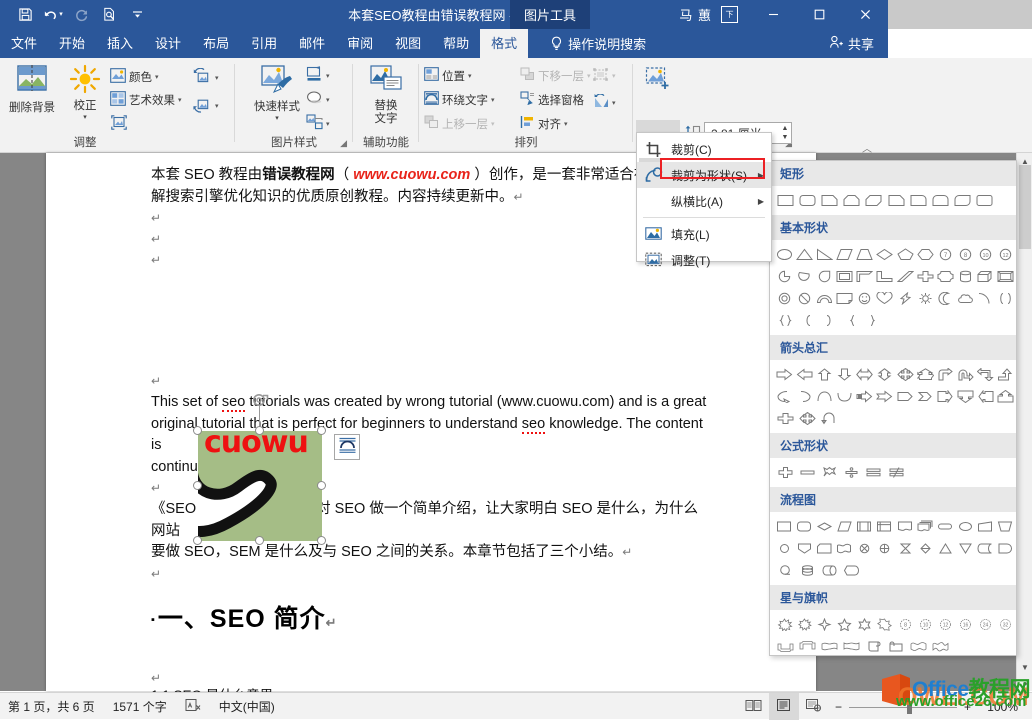  Describe the element at coordinates (804, 624) in the screenshot. I see `shape-explosion2` at that location.